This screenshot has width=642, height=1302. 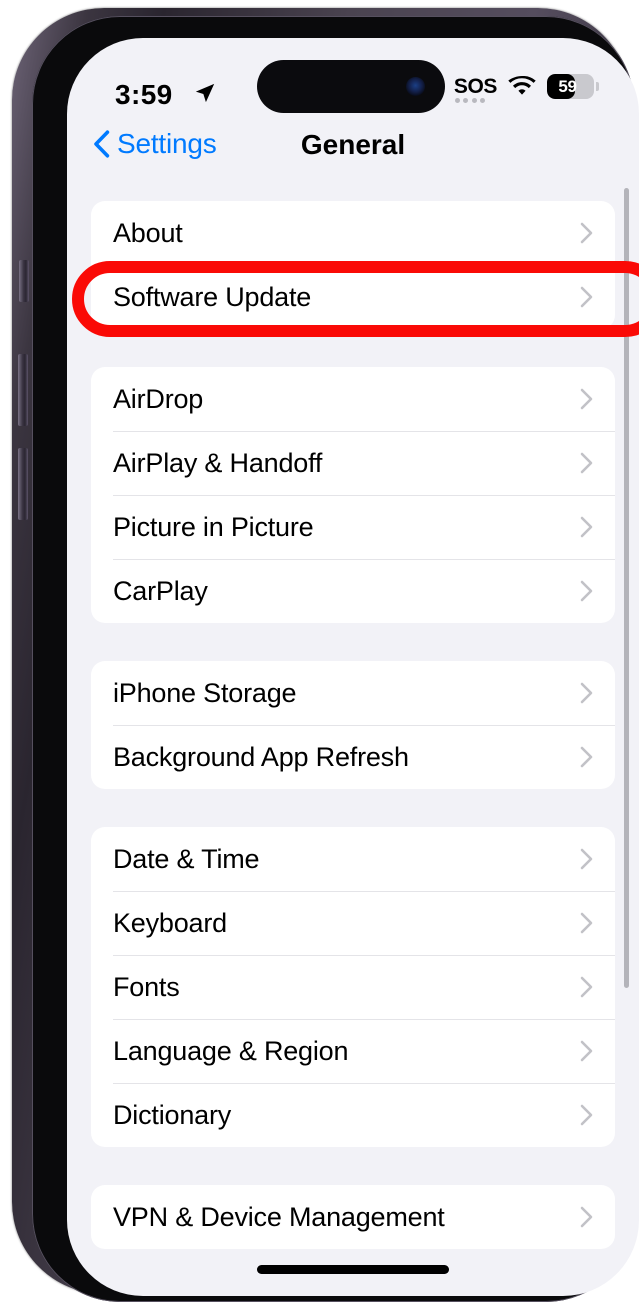 I want to click on settings-row: AirPlay & Handoff, so click(x=353, y=463).